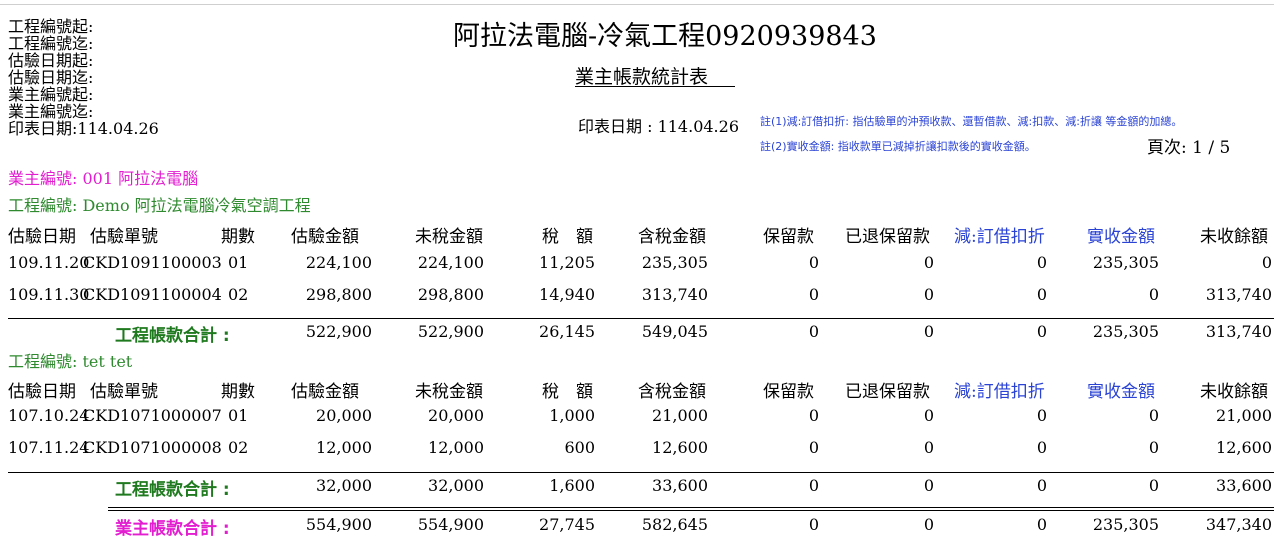 Image resolution: width=1274 pixels, height=551 pixels. I want to click on col-total-tax-cell: 12,600, so click(680, 447).